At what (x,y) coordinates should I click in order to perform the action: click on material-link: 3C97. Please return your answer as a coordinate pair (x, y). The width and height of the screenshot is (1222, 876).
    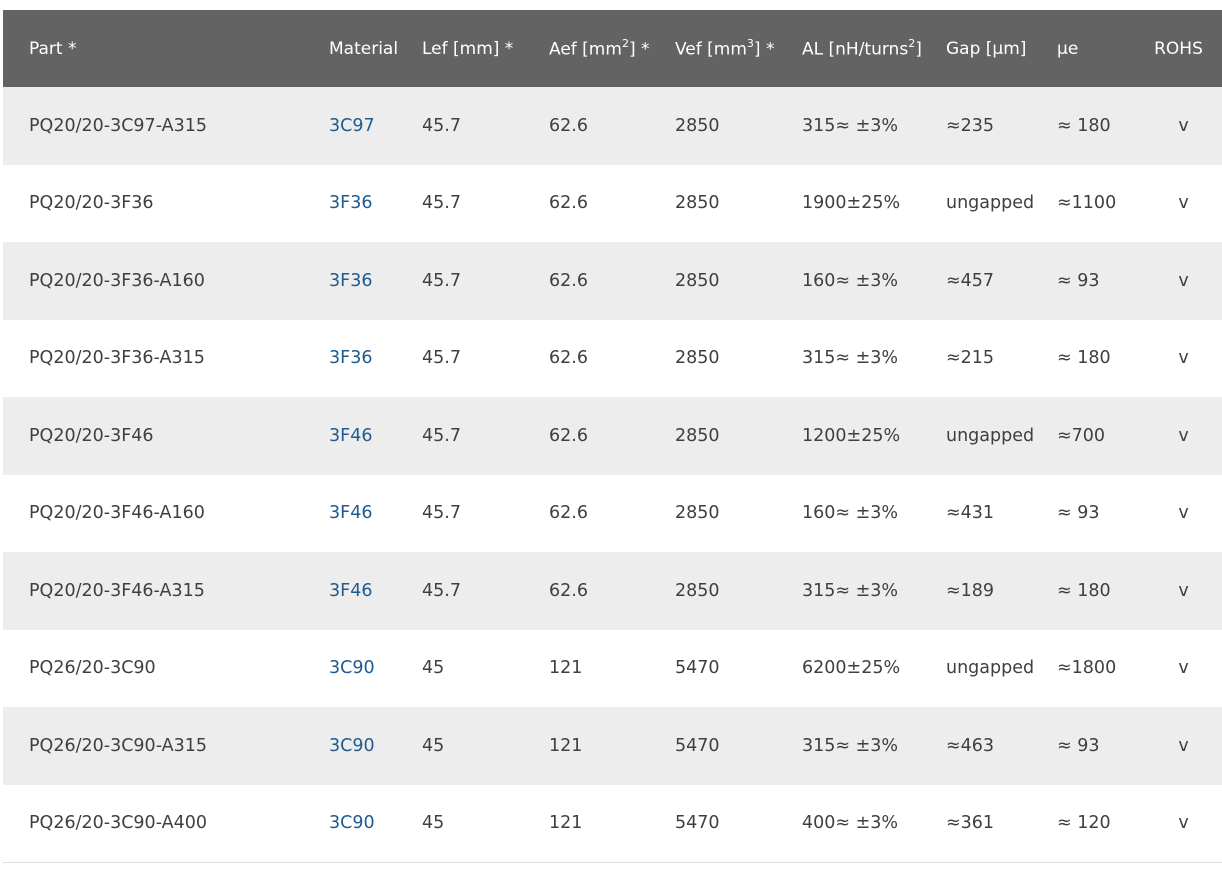
    Looking at the image, I should click on (352, 126).